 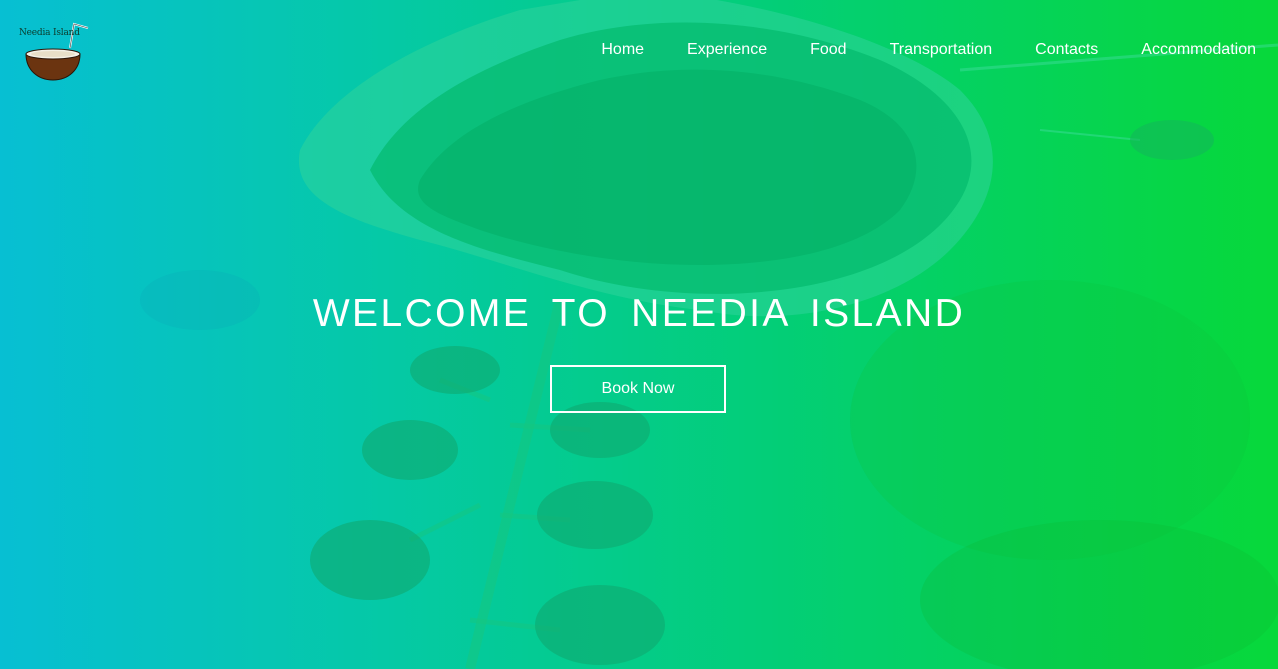 I want to click on nav-item-food: Food, so click(x=828, y=50).